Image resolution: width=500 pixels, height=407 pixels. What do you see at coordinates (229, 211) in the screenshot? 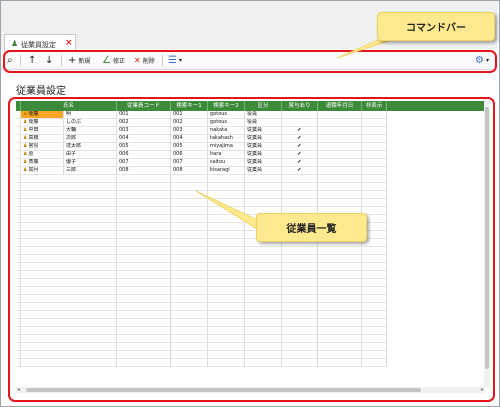
I see `callout-pointer-employee` at bounding box center [229, 211].